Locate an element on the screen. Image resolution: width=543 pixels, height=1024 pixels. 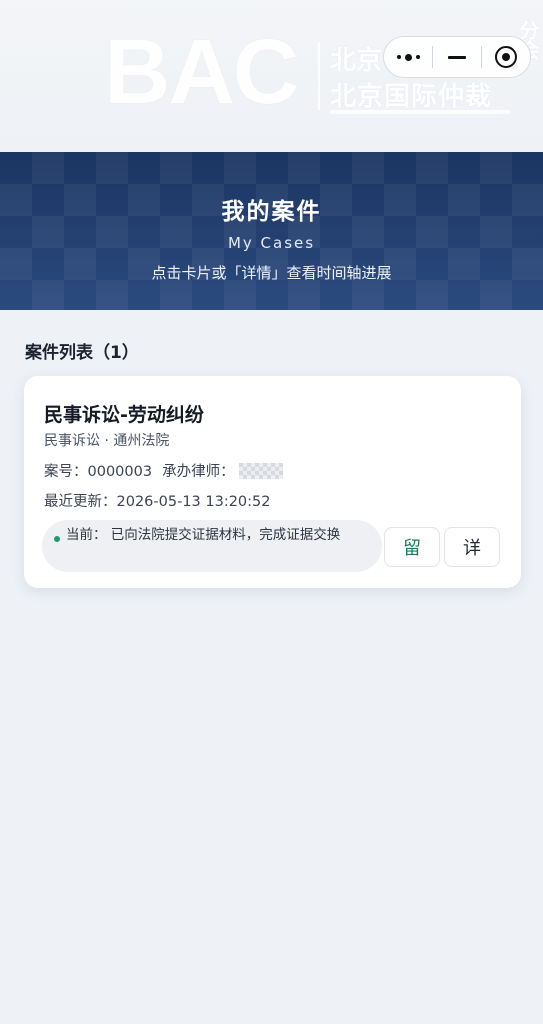
last-updated: 最近更新：2026-05-13 13:20:52 is located at coordinates (157, 502).